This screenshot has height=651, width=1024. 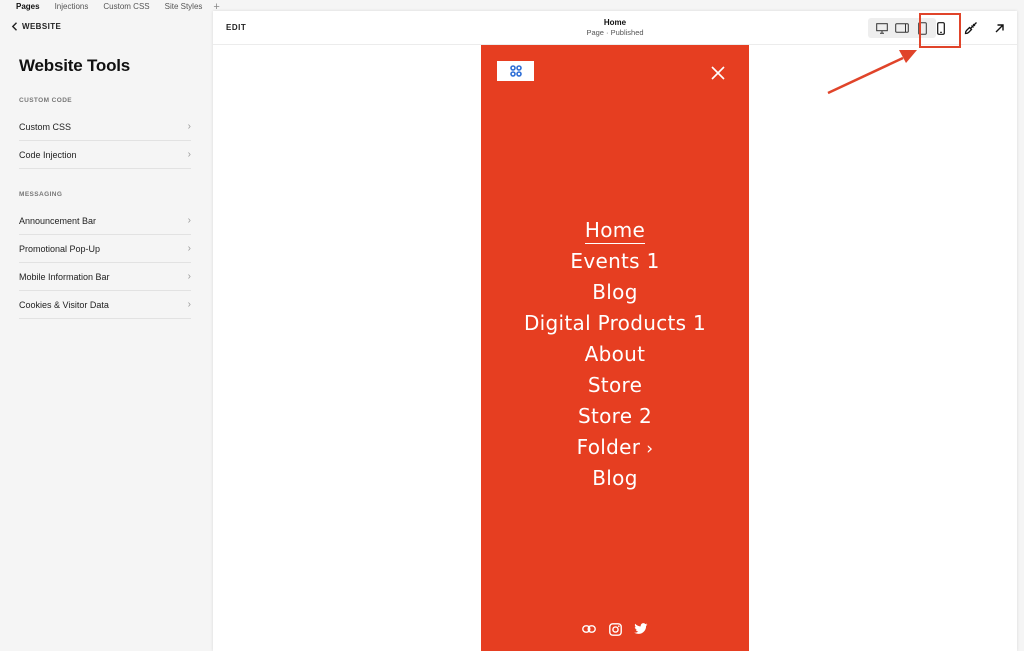 What do you see at coordinates (184, 6) in the screenshot?
I see `tab-site-styles: Site Styles` at bounding box center [184, 6].